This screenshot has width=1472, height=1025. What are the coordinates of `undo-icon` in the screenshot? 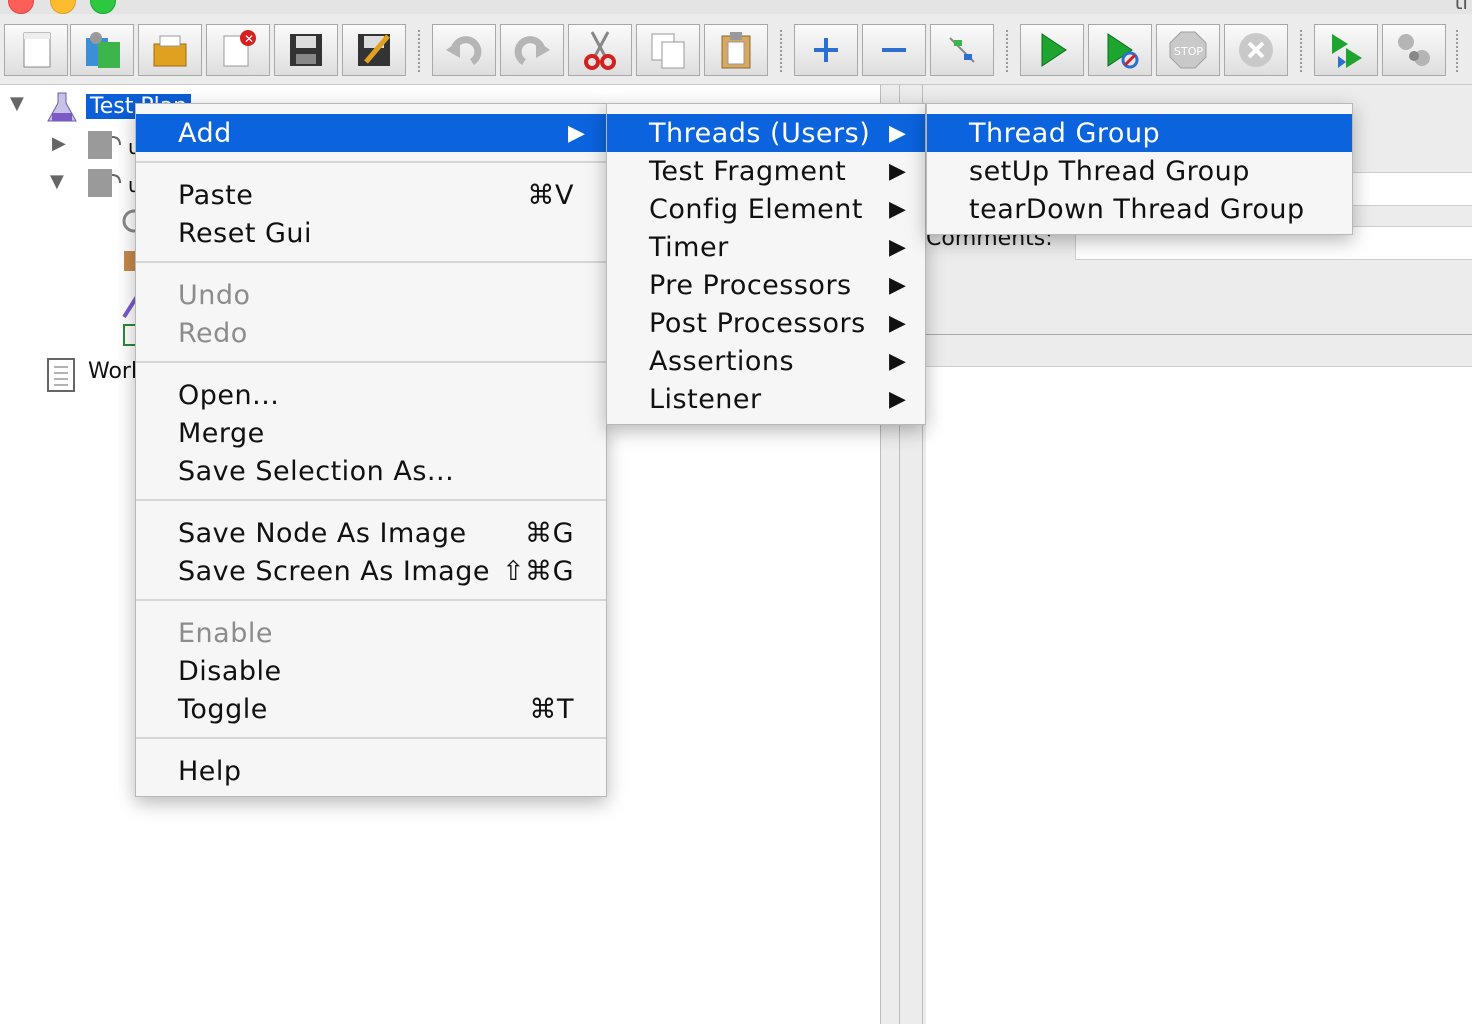 It's located at (464, 51).